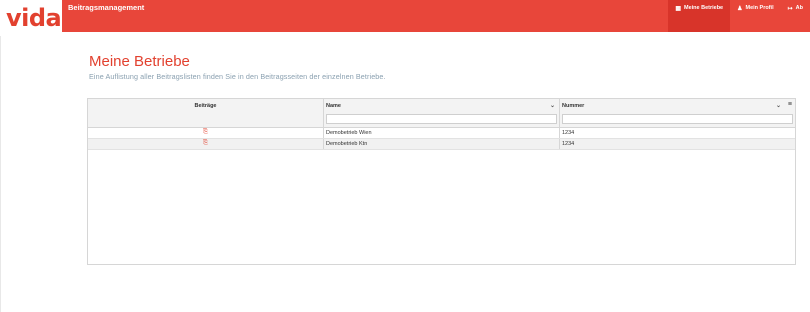  What do you see at coordinates (573, 106) in the screenshot?
I see `column-header-label: Nummer` at bounding box center [573, 106].